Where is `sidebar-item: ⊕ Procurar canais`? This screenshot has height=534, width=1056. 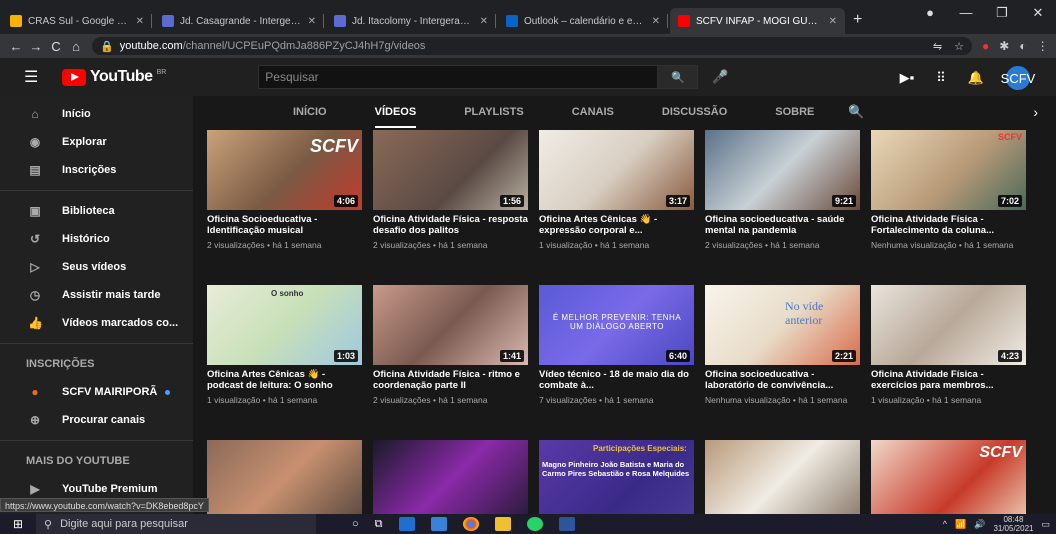
sidebar-item: ⊕ Procurar canais is located at coordinates (96, 420).